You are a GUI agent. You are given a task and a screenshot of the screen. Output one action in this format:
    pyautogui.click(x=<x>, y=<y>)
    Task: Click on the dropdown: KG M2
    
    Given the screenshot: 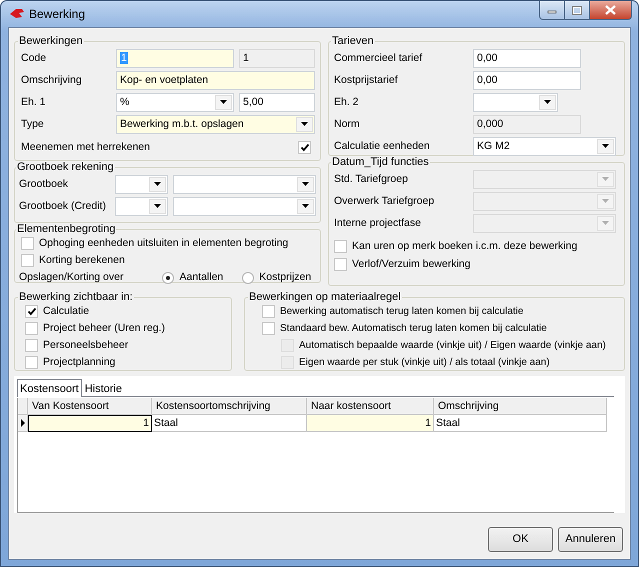 What is the action you would take?
    pyautogui.click(x=544, y=146)
    